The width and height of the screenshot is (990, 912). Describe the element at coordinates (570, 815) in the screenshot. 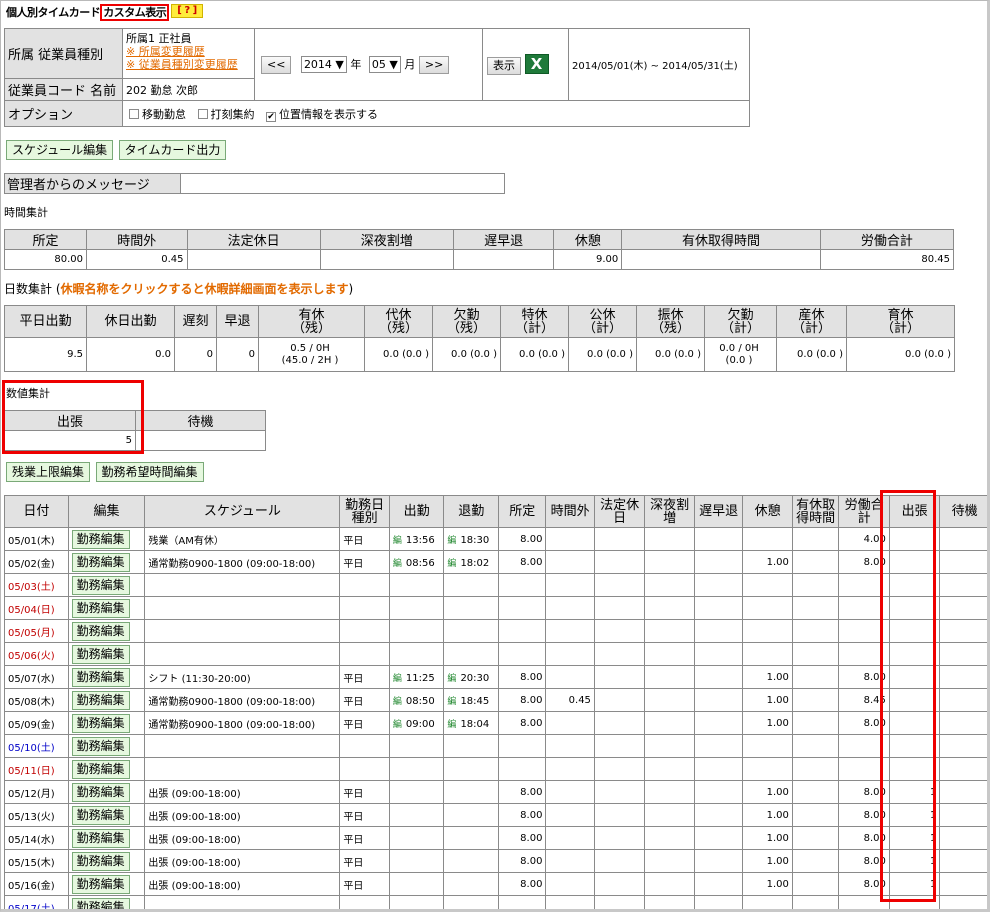

I see `row-overtime` at that location.